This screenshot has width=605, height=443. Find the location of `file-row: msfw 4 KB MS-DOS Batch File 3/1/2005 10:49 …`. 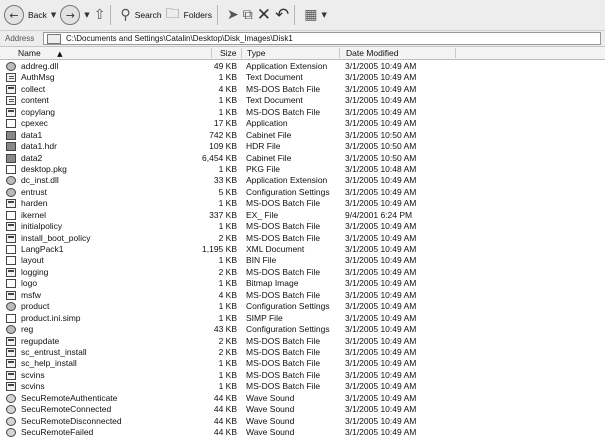

file-row: msfw 4 KB MS-DOS Batch File 3/1/2005 10:49 … is located at coordinates (302, 295).